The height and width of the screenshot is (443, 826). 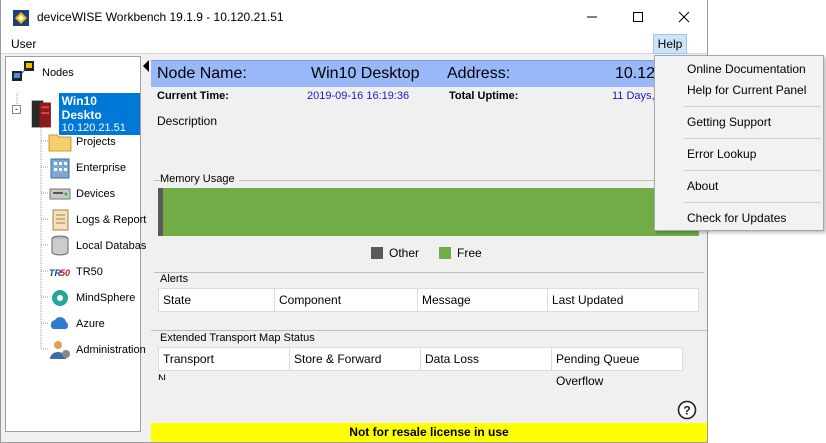 I want to click on server-icon, so click(x=41, y=114).